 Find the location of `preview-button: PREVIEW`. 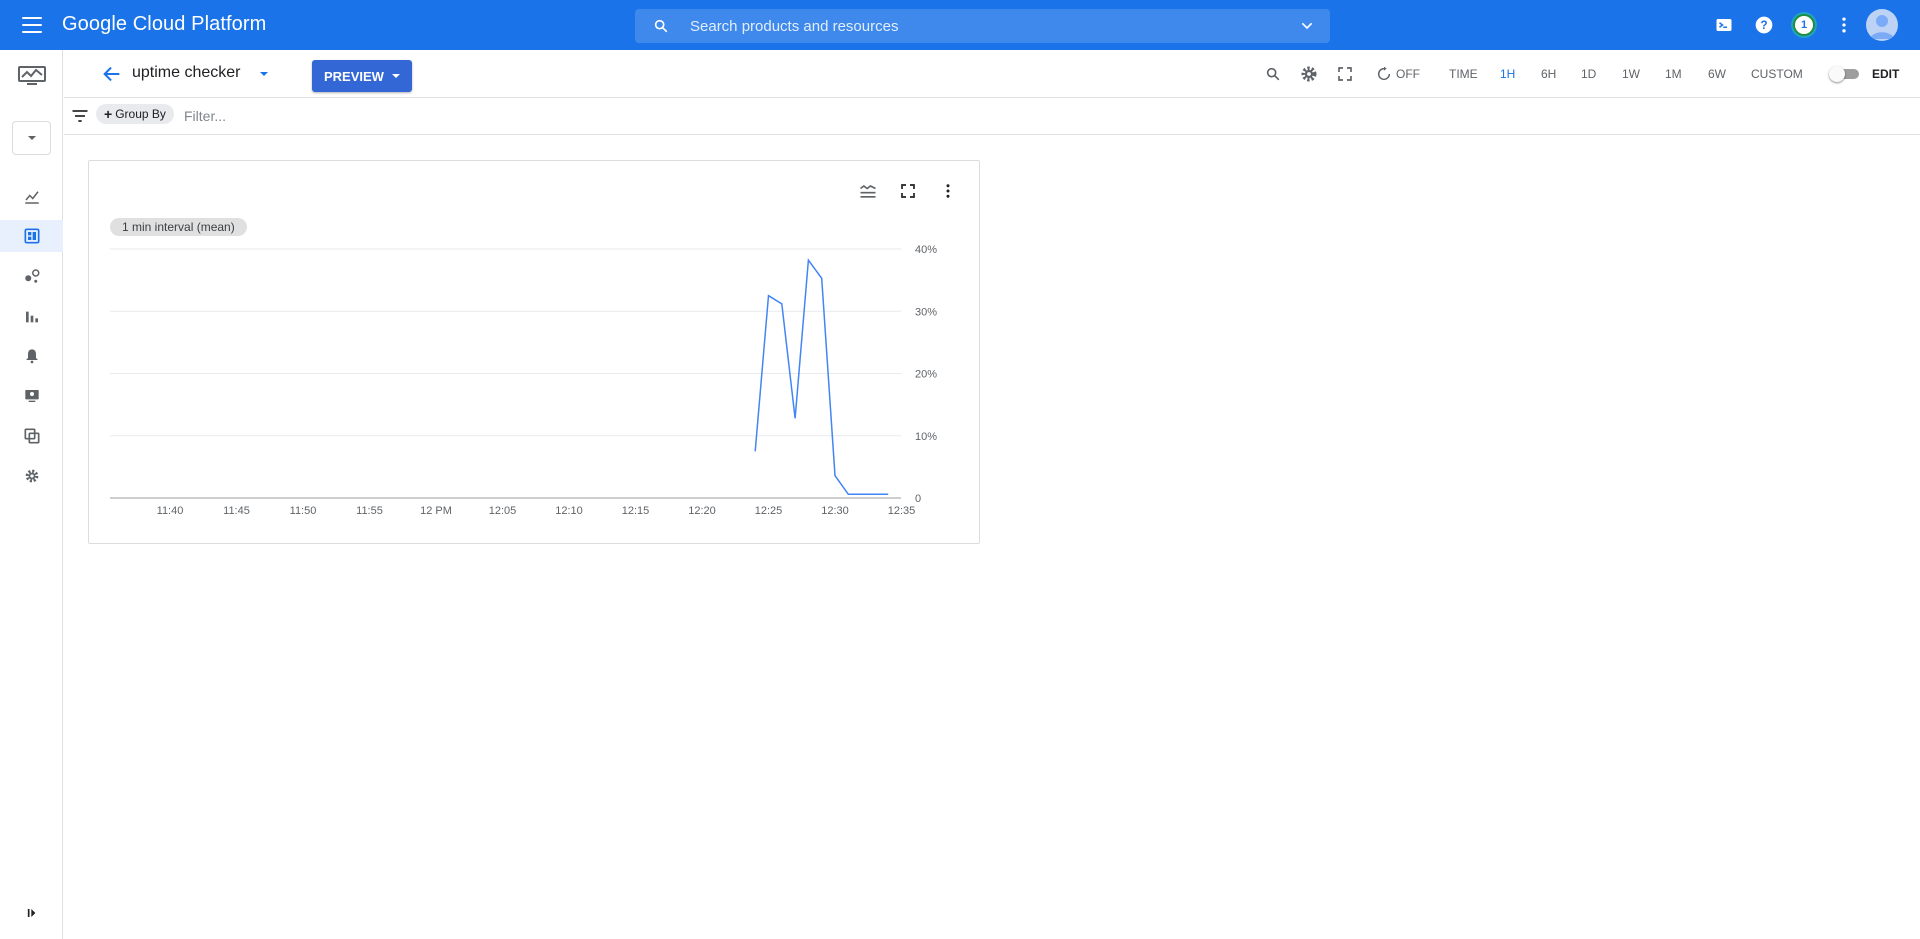

preview-button: PREVIEW is located at coordinates (362, 76).